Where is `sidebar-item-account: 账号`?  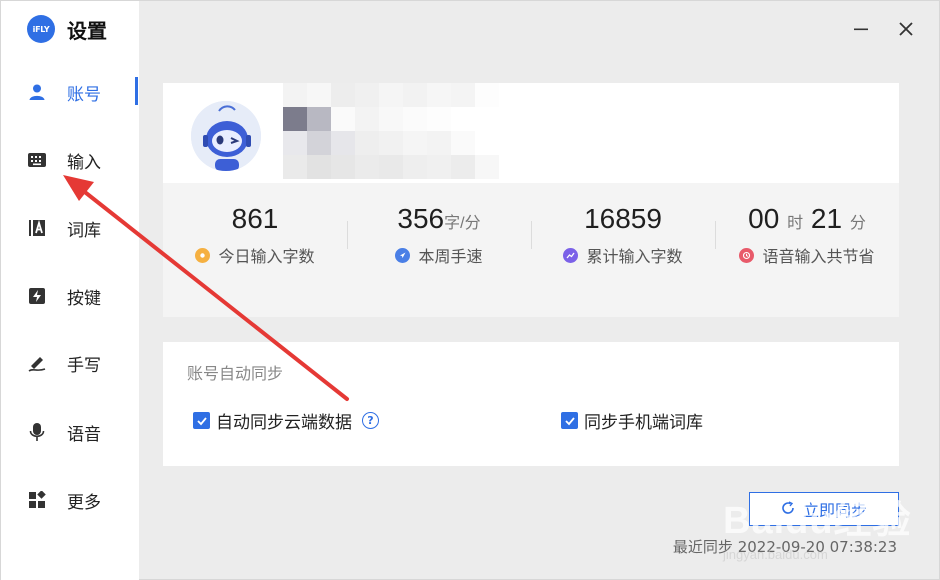 sidebar-item-account: 账号 is located at coordinates (83, 92).